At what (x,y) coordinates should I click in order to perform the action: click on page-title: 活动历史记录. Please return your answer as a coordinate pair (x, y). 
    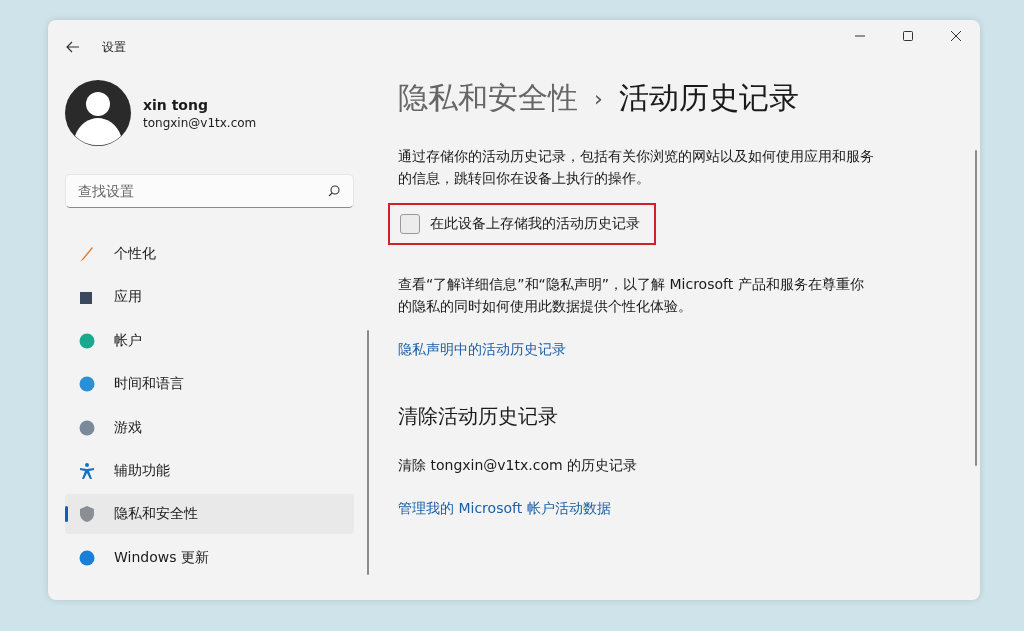
    Looking at the image, I should click on (708, 98).